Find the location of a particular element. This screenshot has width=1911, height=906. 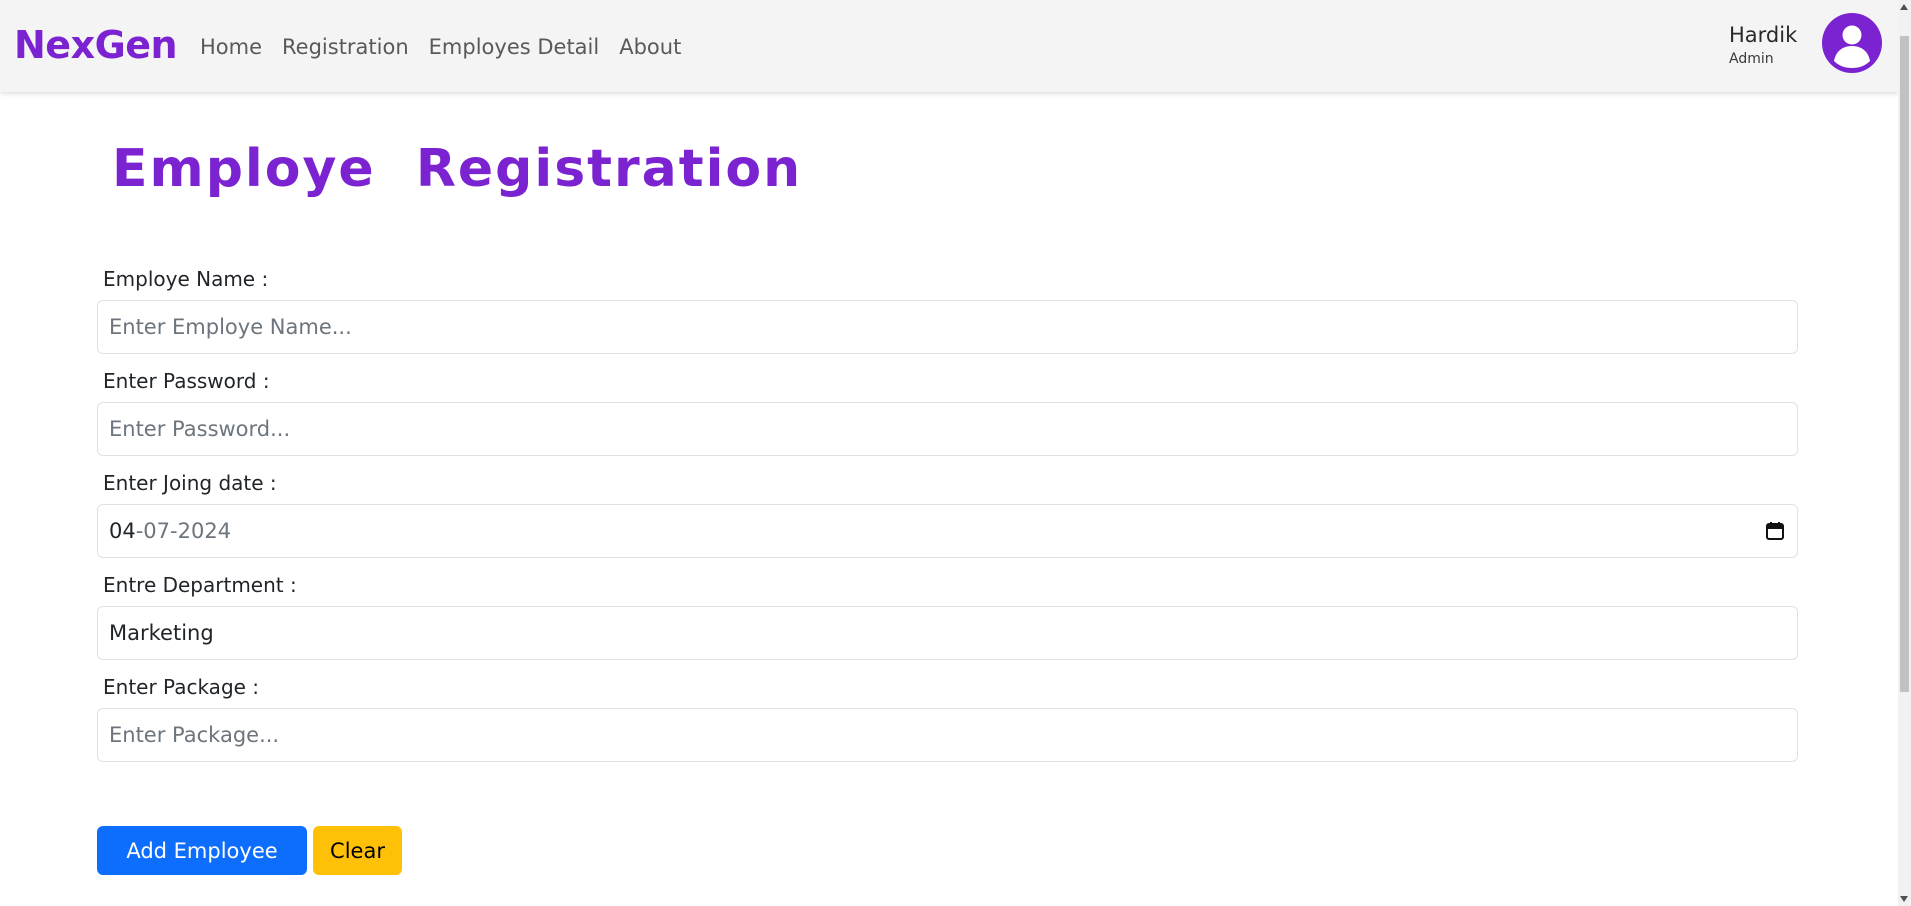

nav-link-home: Home is located at coordinates (231, 47).